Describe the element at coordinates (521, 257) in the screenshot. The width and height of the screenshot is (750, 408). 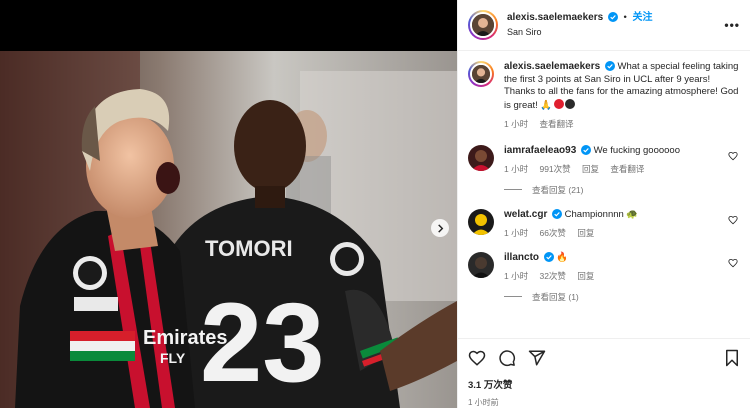
I see `commenter-username: illancto` at that location.